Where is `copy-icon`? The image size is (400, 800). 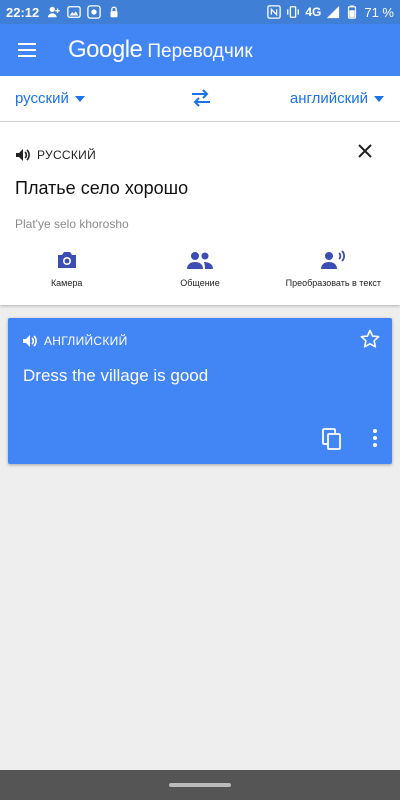 copy-icon is located at coordinates (331, 439).